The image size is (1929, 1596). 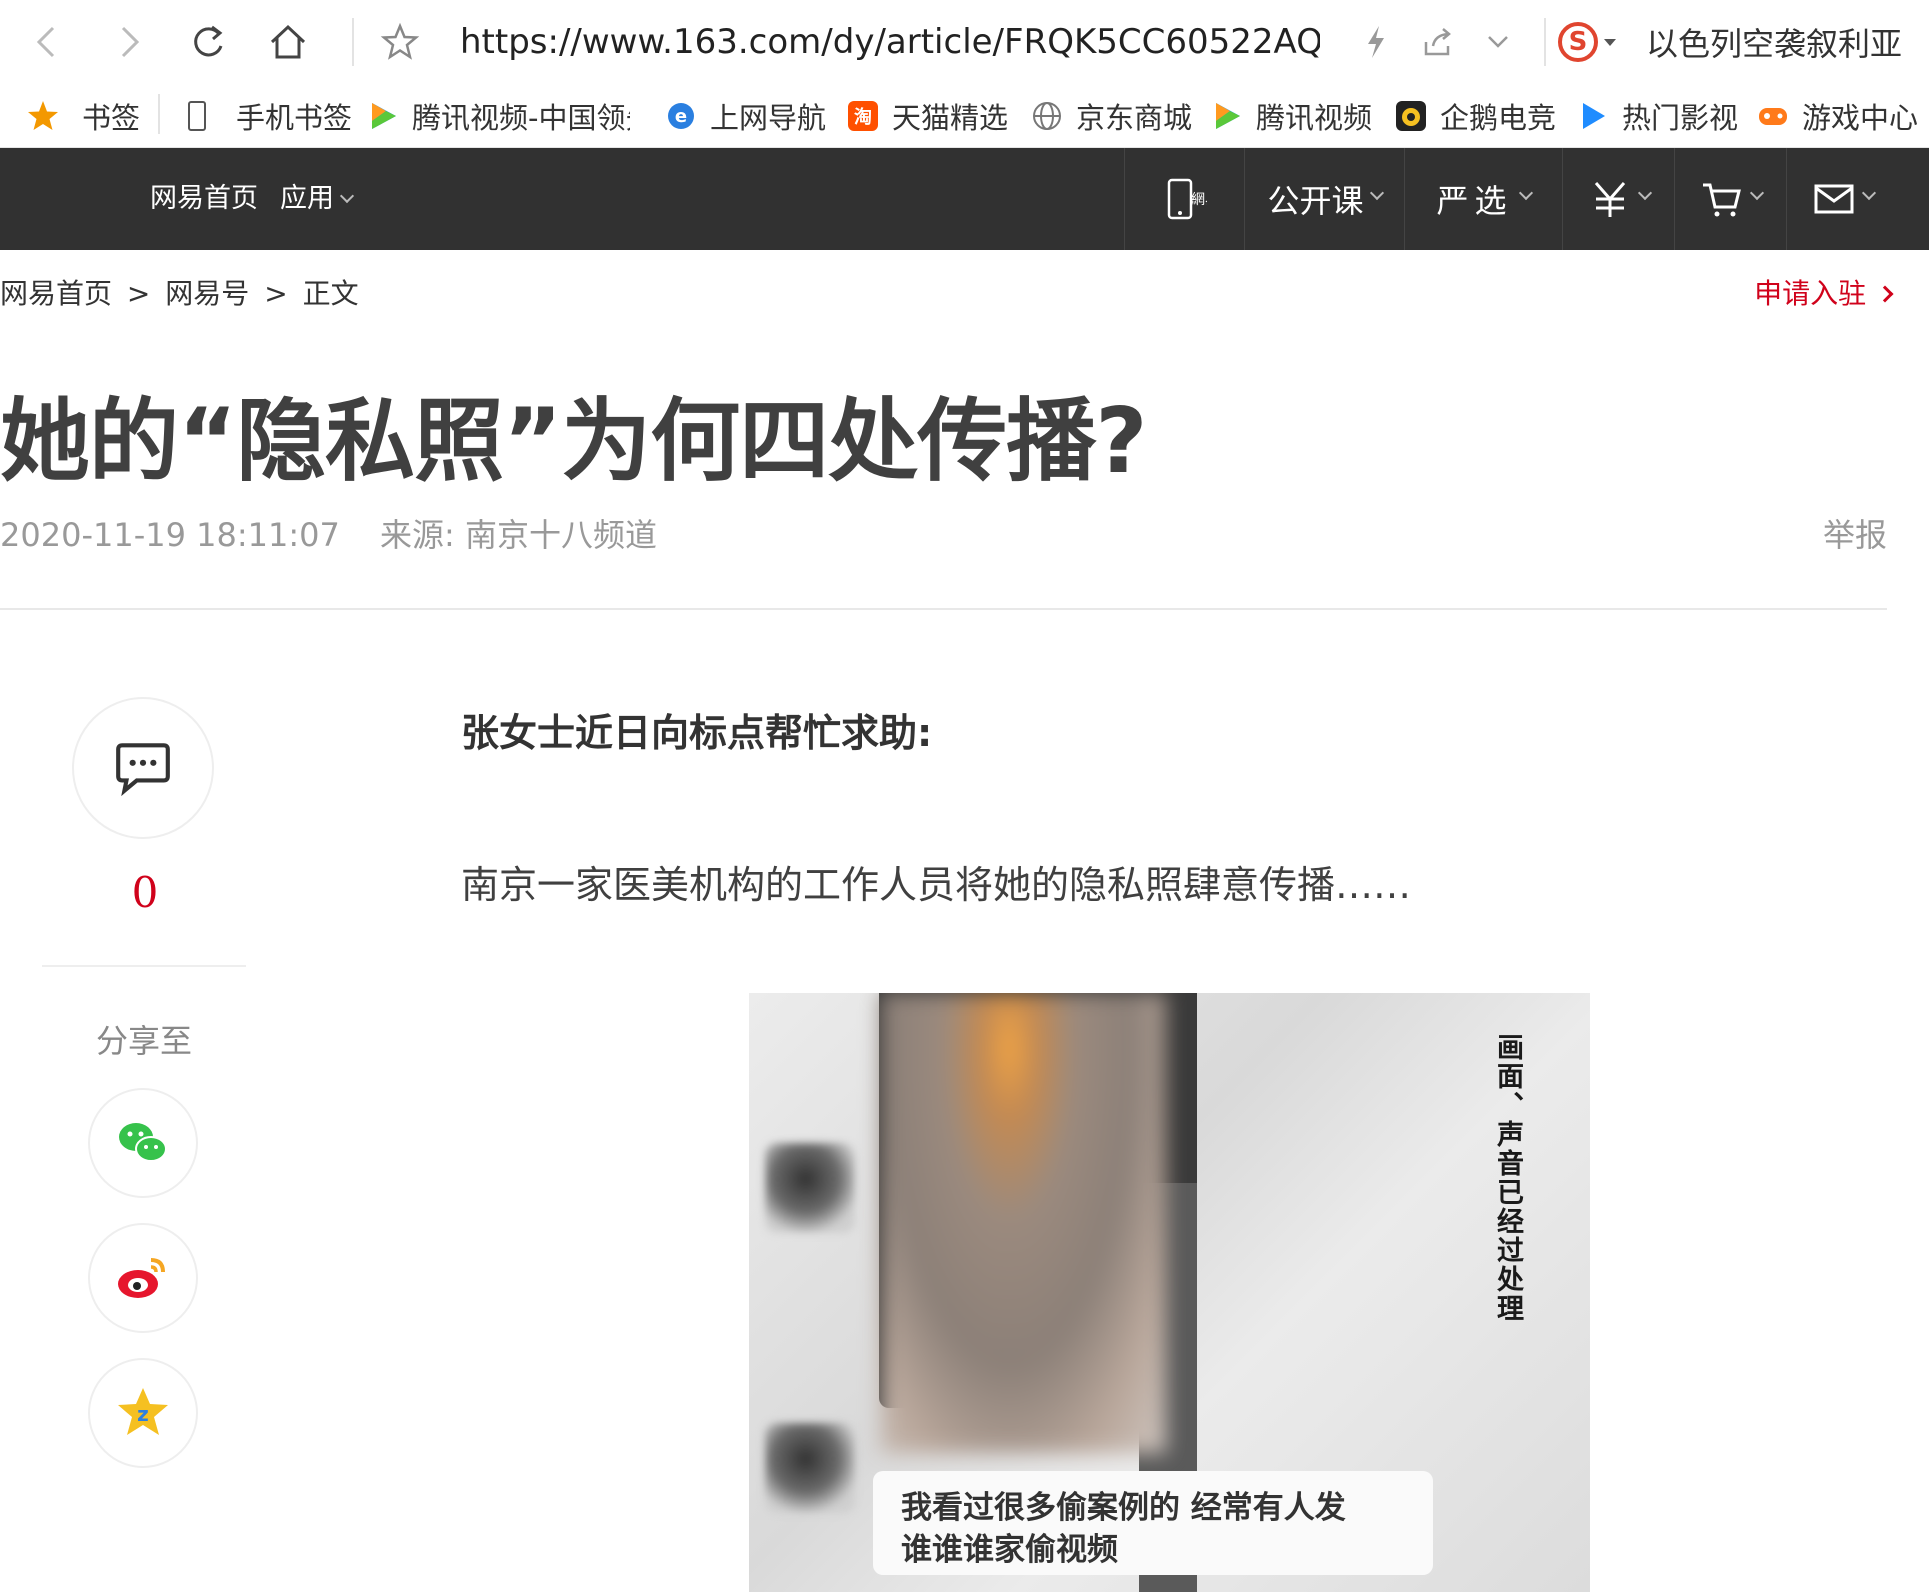 I want to click on accelerate-button, so click(x=1376, y=42).